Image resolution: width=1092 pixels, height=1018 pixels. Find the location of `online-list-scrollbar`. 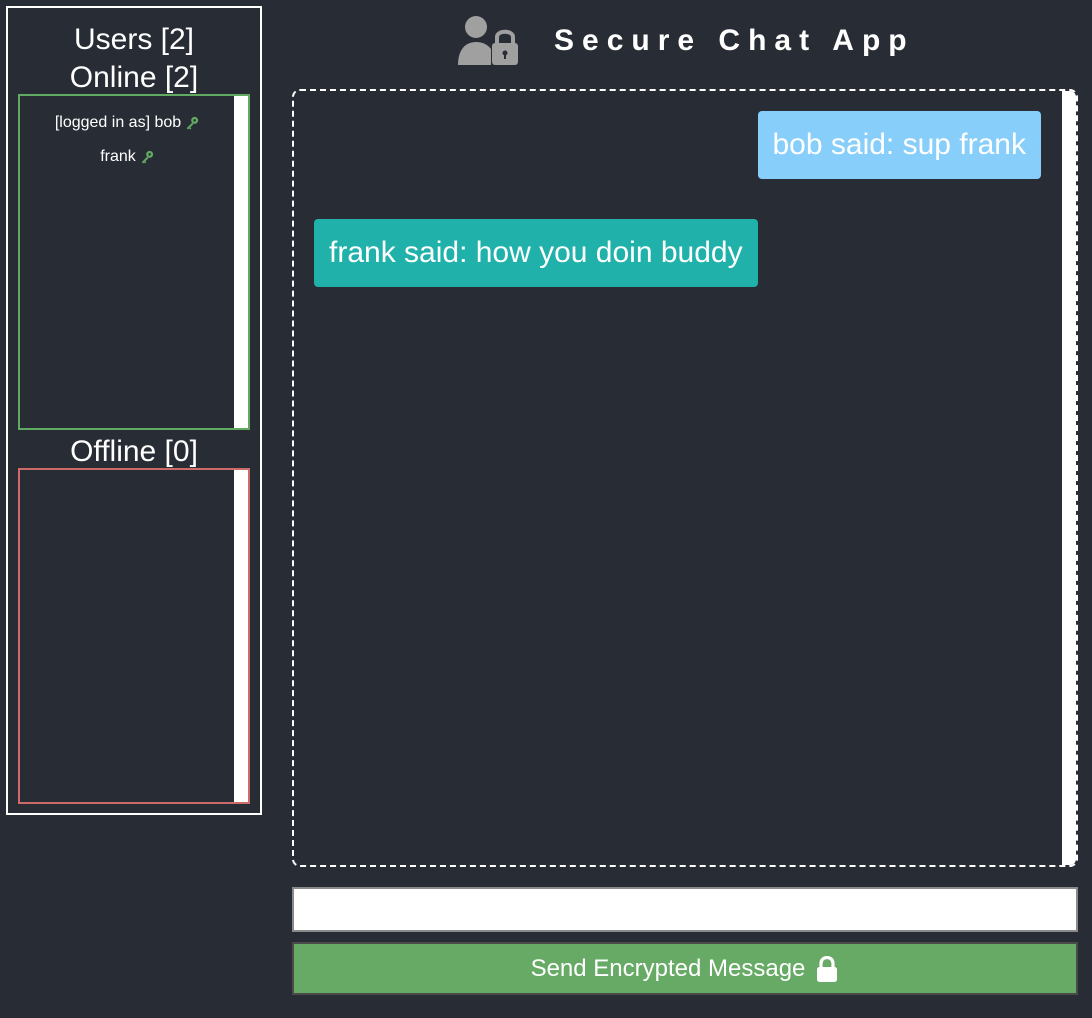

online-list-scrollbar is located at coordinates (241, 262).